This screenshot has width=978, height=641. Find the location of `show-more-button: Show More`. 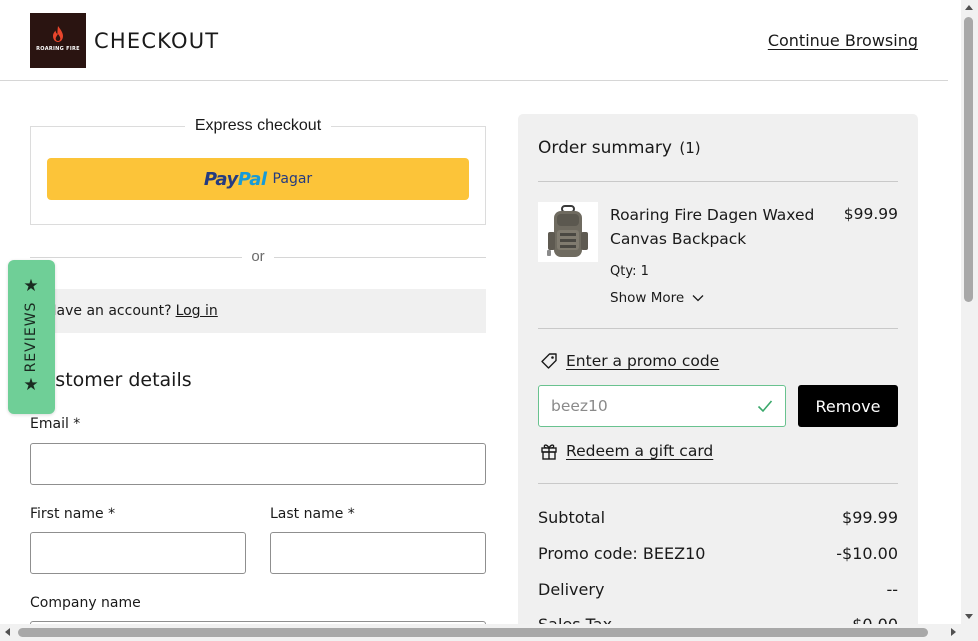

show-more-button: Show More is located at coordinates (657, 298).